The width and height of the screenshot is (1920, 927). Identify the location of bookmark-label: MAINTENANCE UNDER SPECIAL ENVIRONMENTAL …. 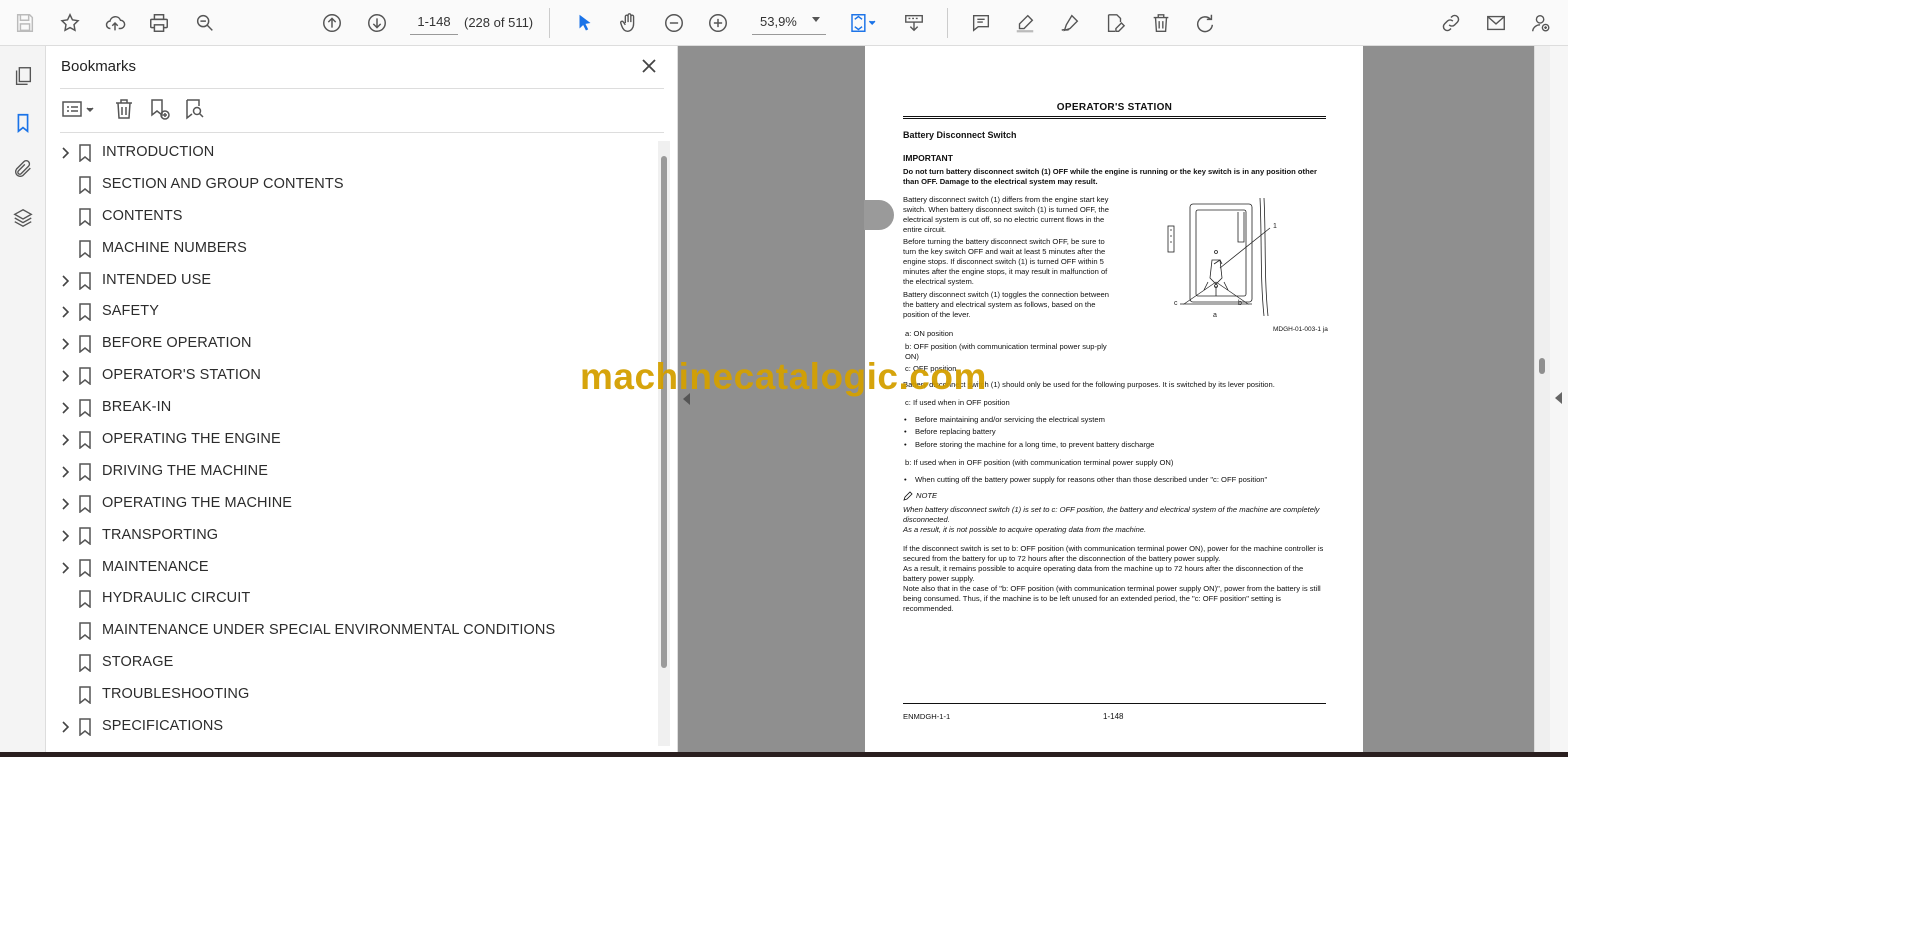
(329, 630).